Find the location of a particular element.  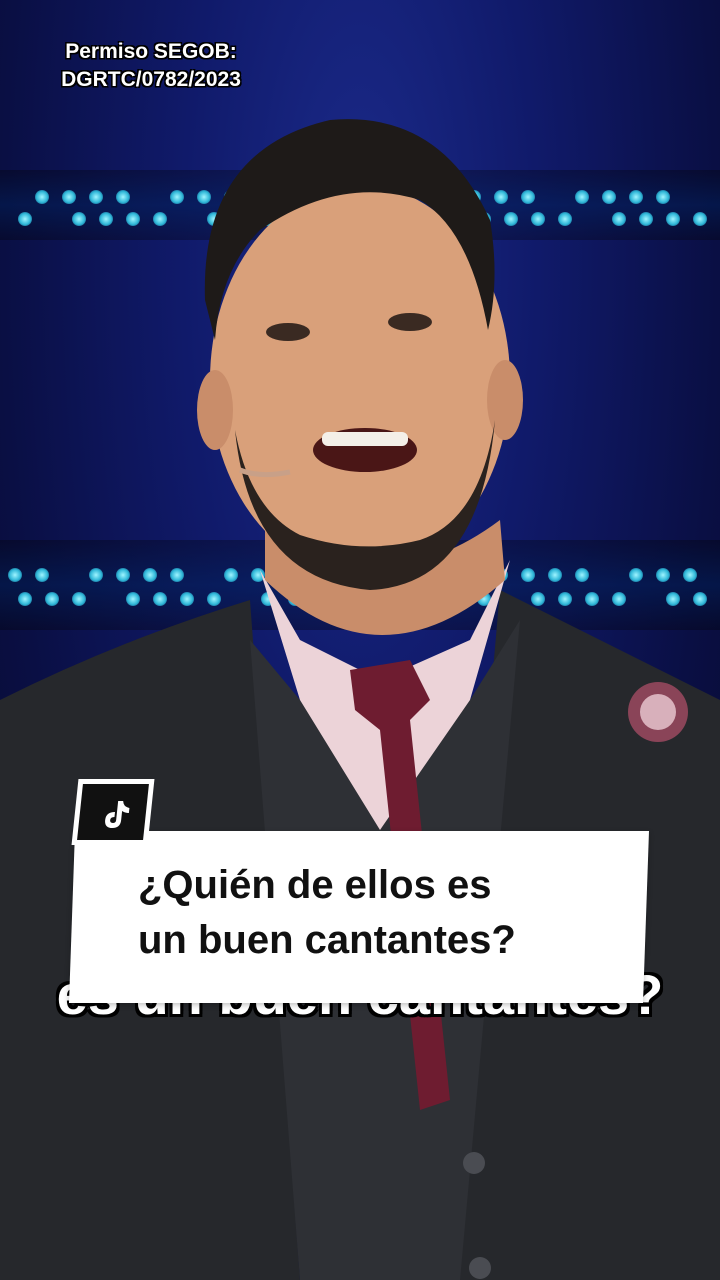

tiktok-badge-inner is located at coordinates (113, 812).